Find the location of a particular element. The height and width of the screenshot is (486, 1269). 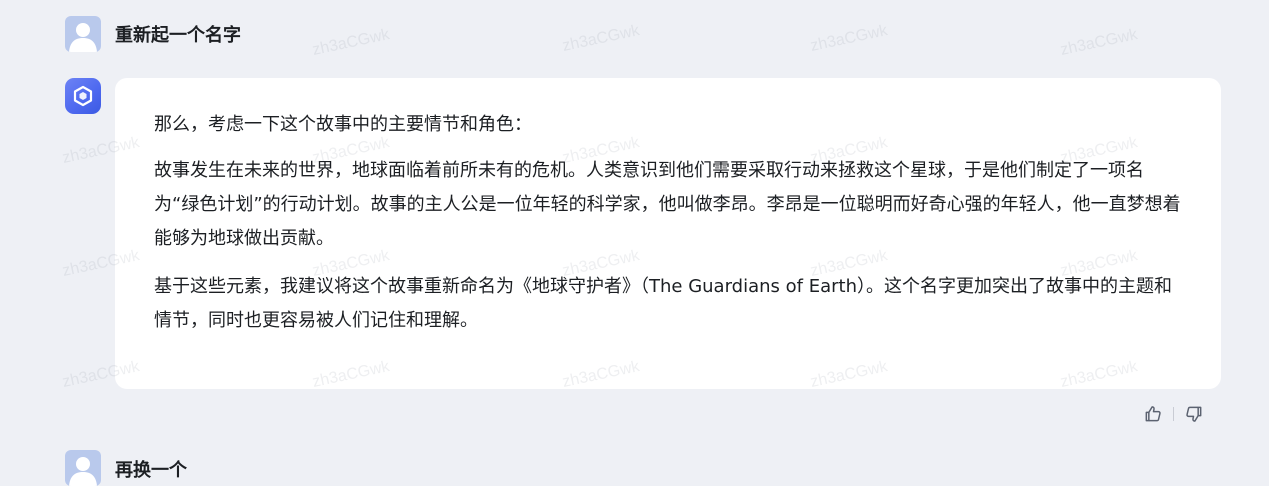

thumbs-up-icon is located at coordinates (1153, 414).